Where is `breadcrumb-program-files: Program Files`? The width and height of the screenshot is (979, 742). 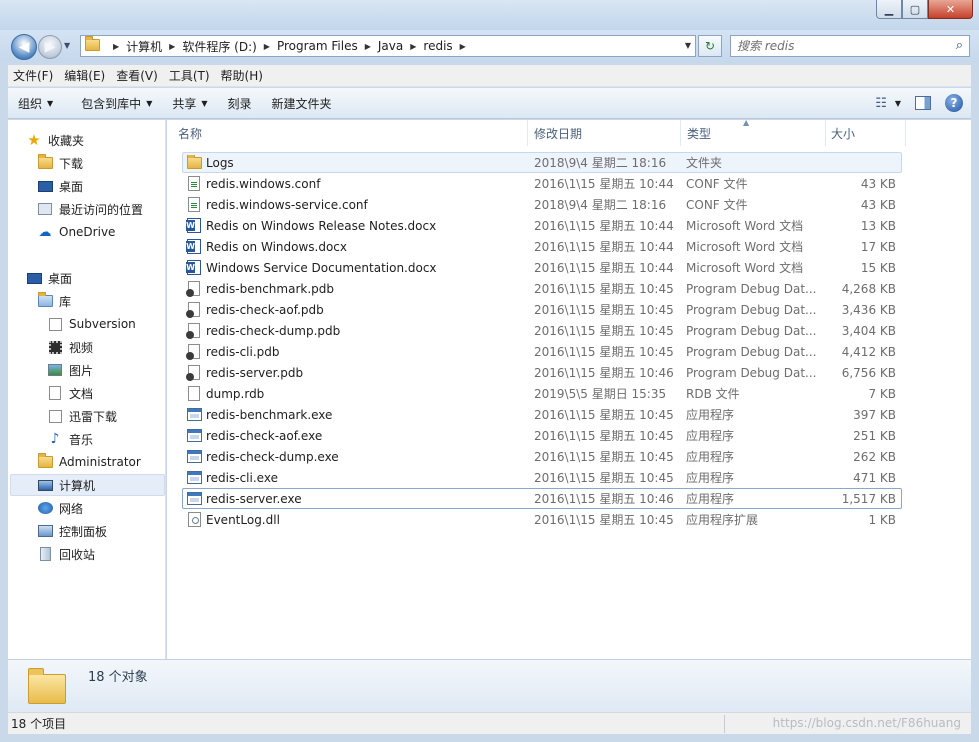
breadcrumb-program-files: Program Files is located at coordinates (317, 46).